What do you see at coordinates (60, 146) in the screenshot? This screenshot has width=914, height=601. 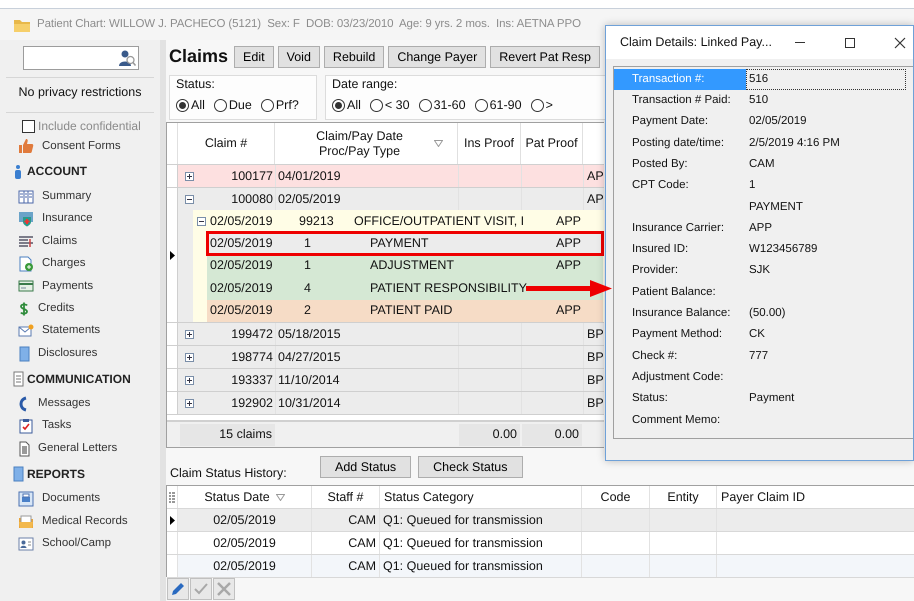 I see `sidebar-link: Consent Forms` at bounding box center [60, 146].